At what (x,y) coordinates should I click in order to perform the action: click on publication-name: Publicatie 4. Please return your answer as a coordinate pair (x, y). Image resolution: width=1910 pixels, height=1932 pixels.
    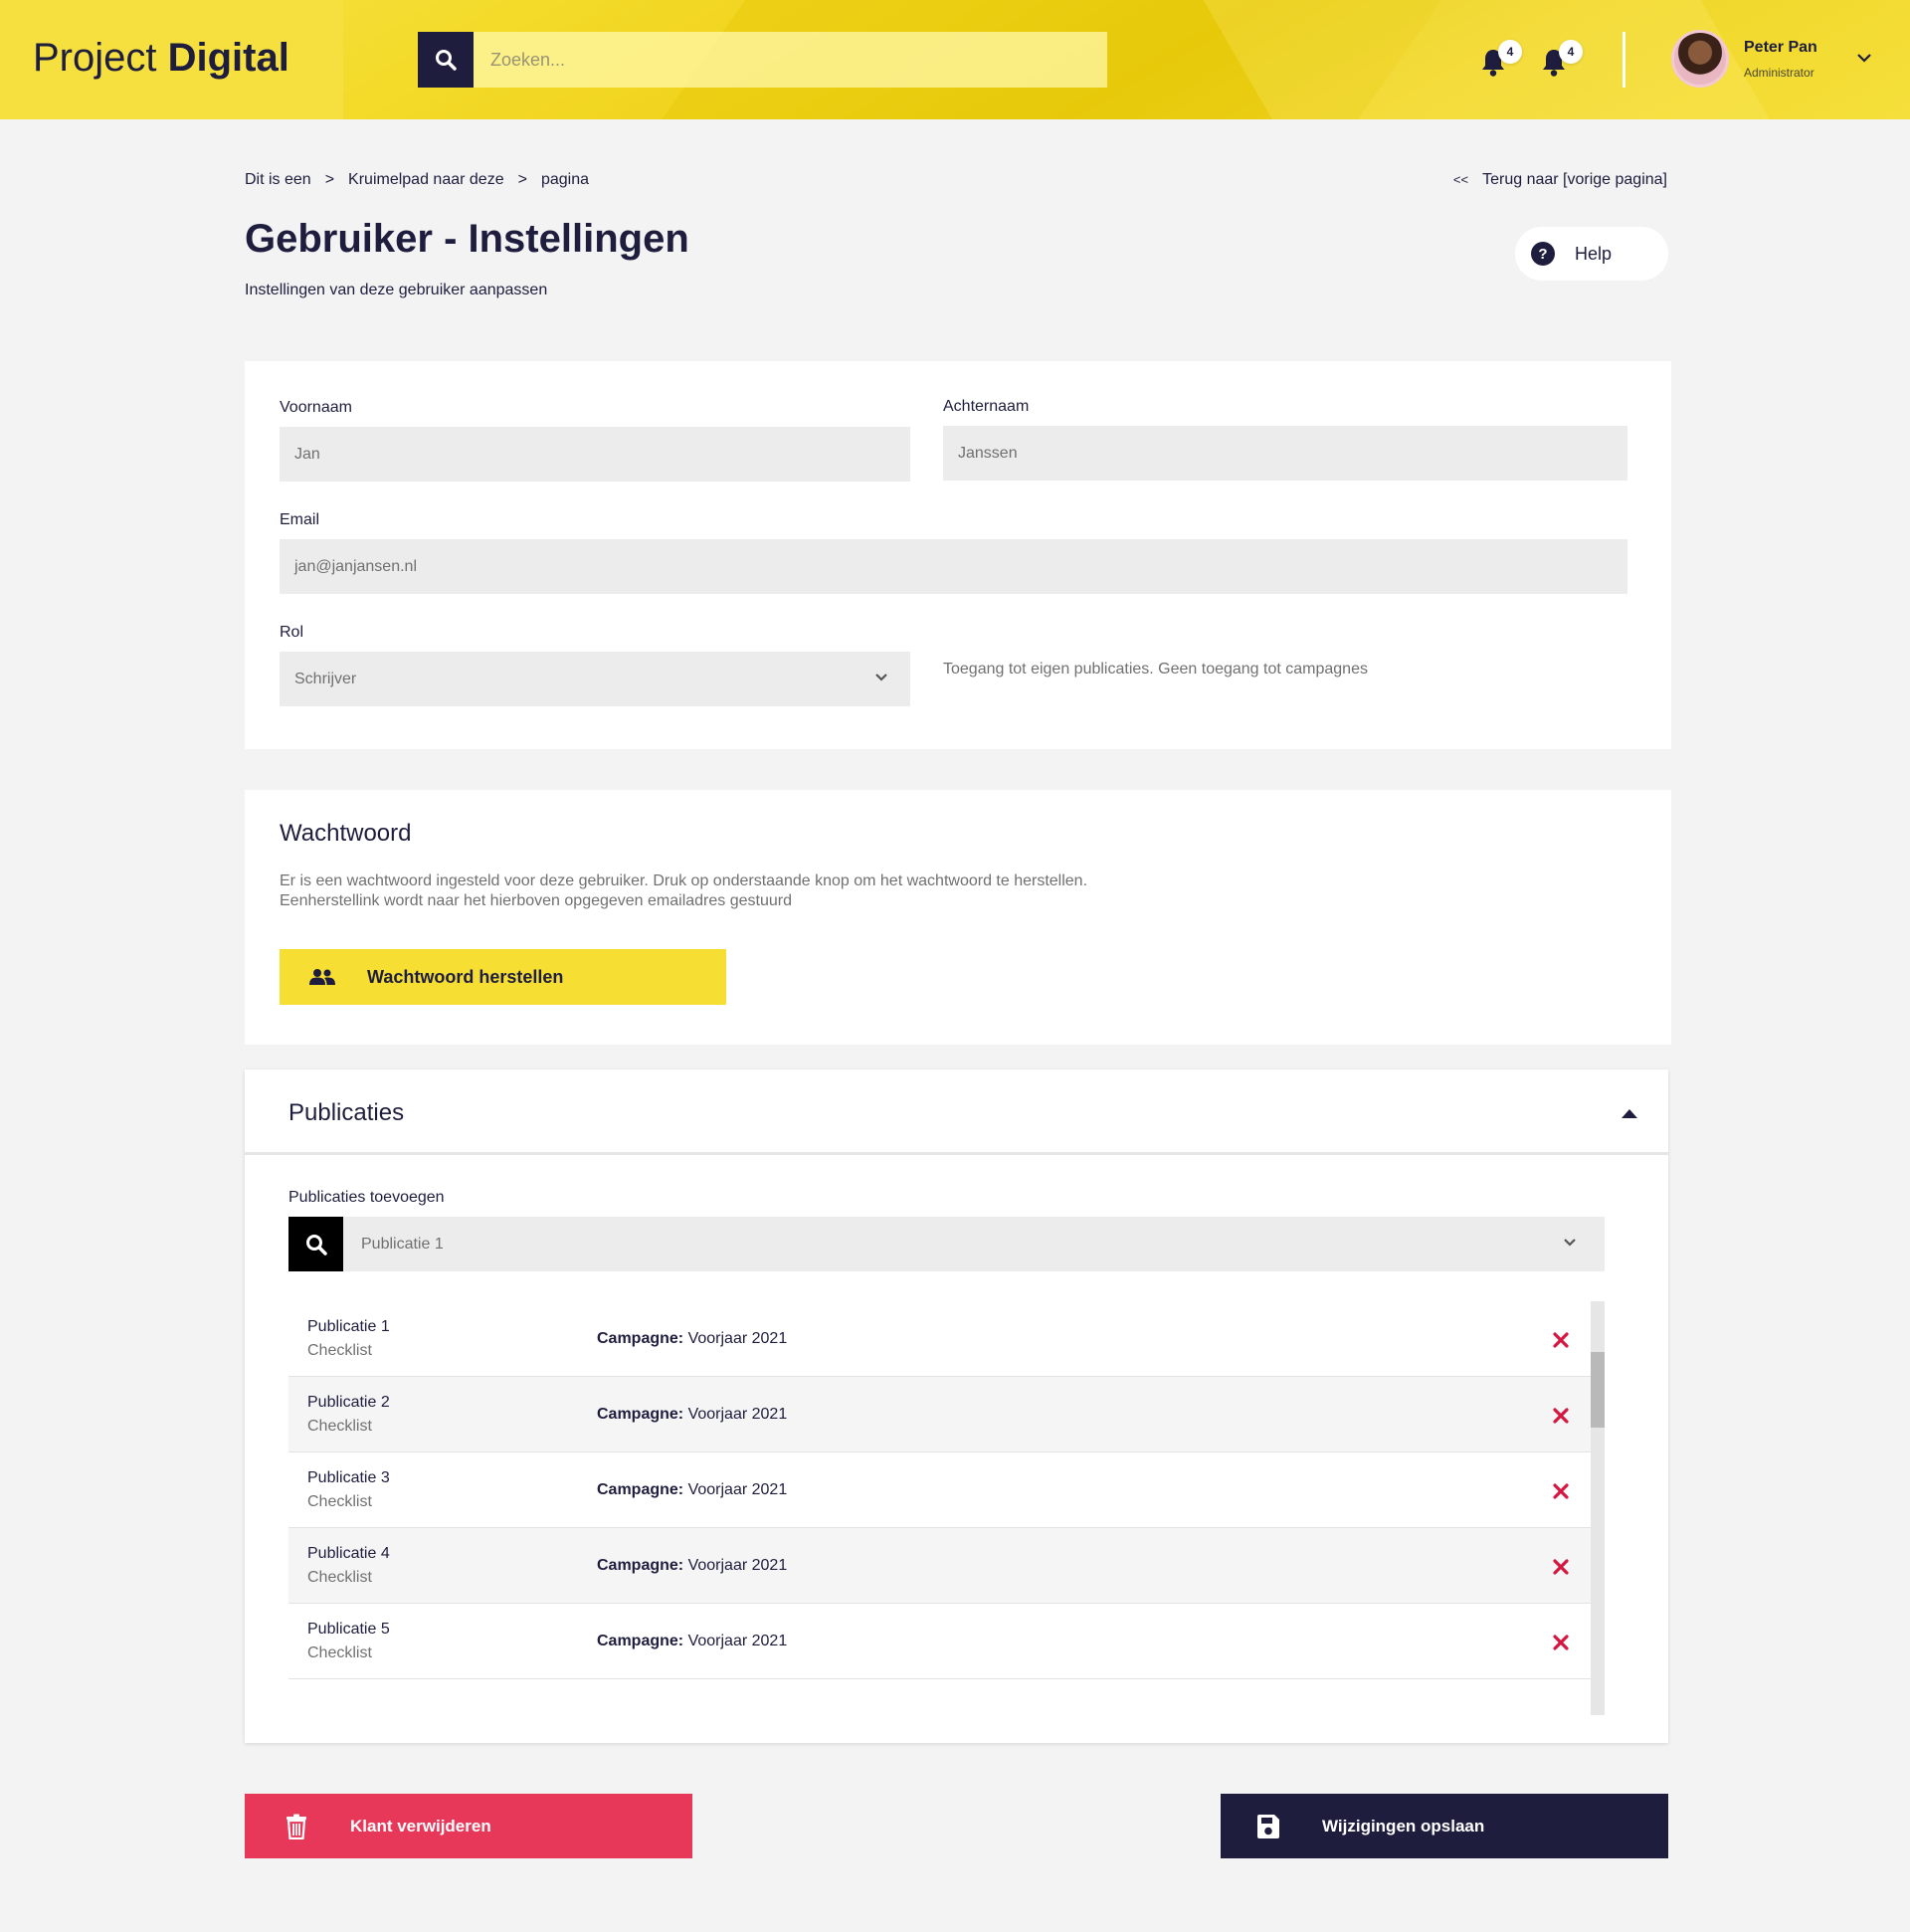
    Looking at the image, I should click on (348, 1553).